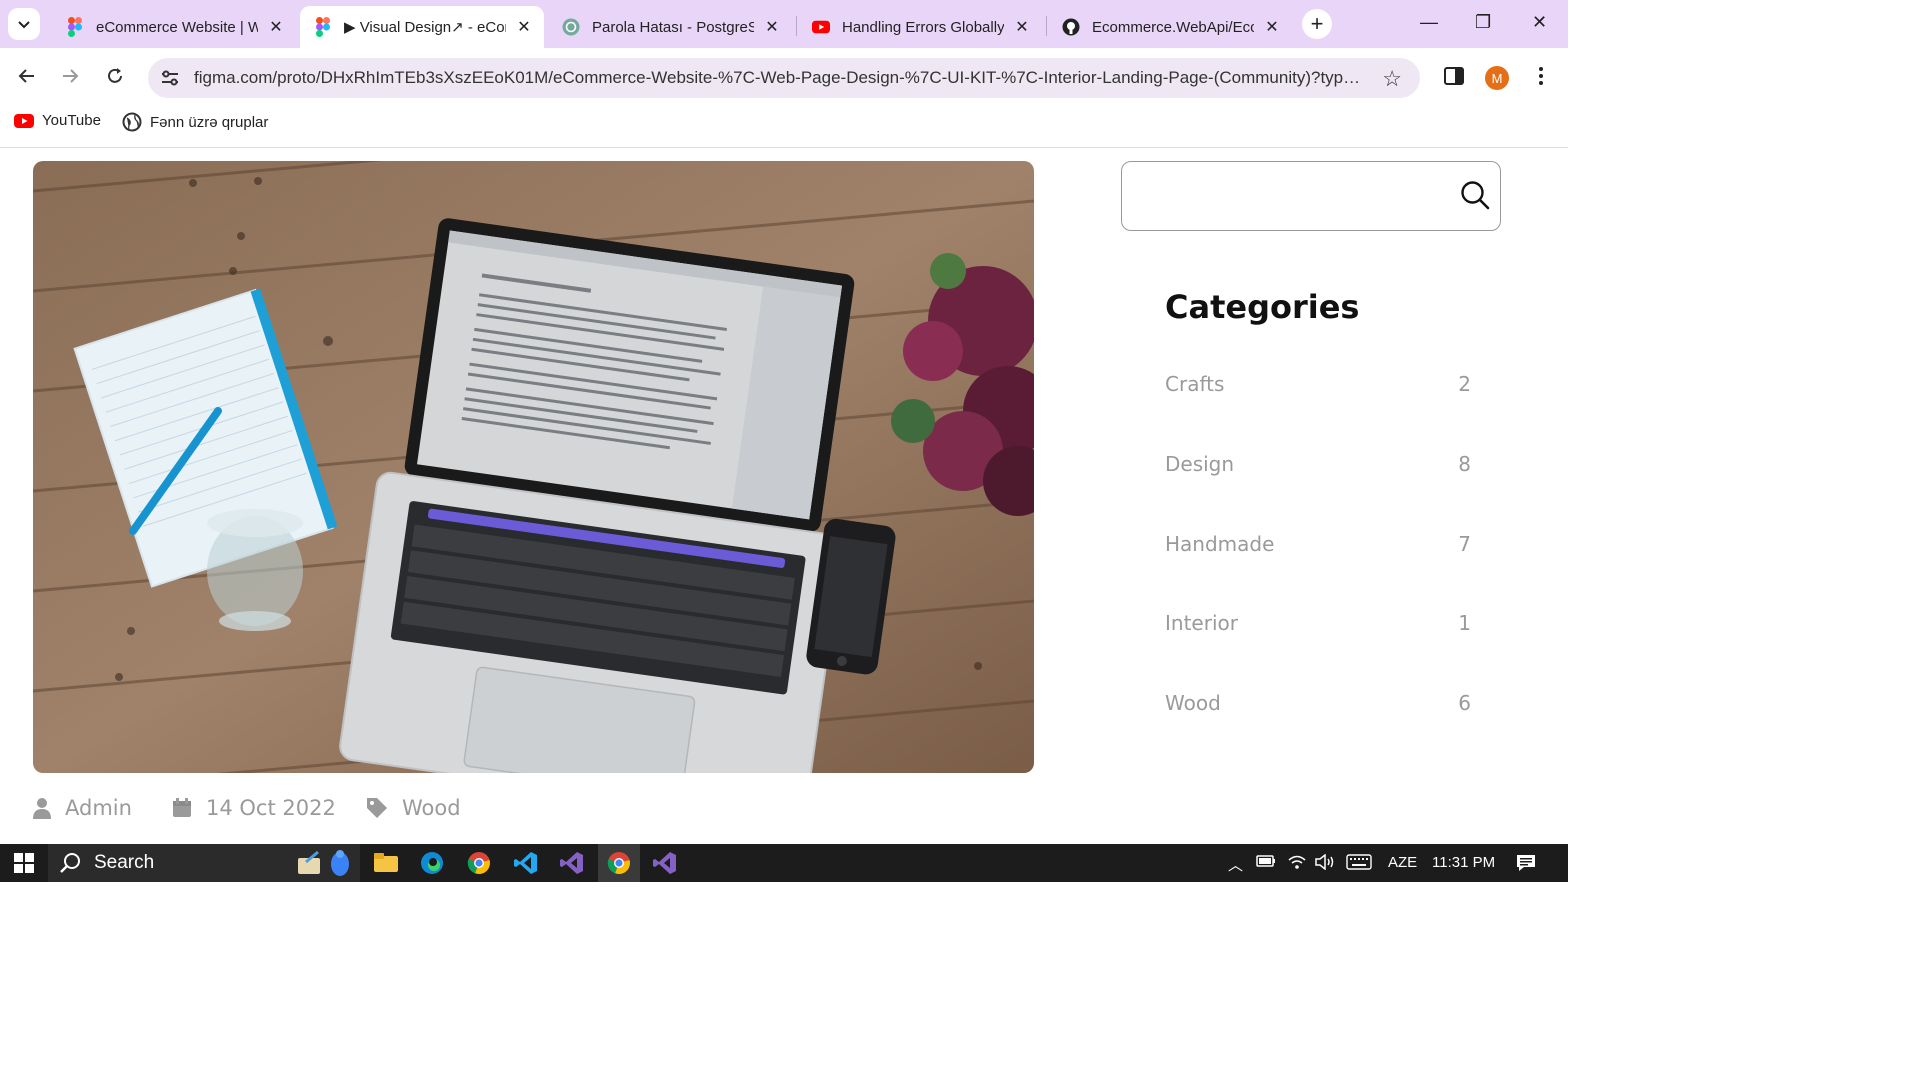  What do you see at coordinates (1297, 864) in the screenshot?
I see `wifi-icon` at bounding box center [1297, 864].